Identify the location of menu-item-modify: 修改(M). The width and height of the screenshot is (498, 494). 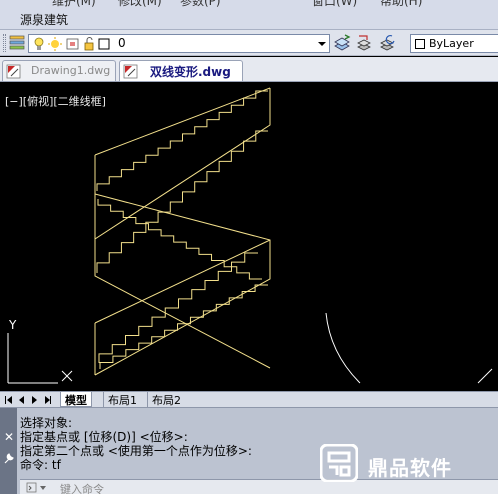
(140, 4).